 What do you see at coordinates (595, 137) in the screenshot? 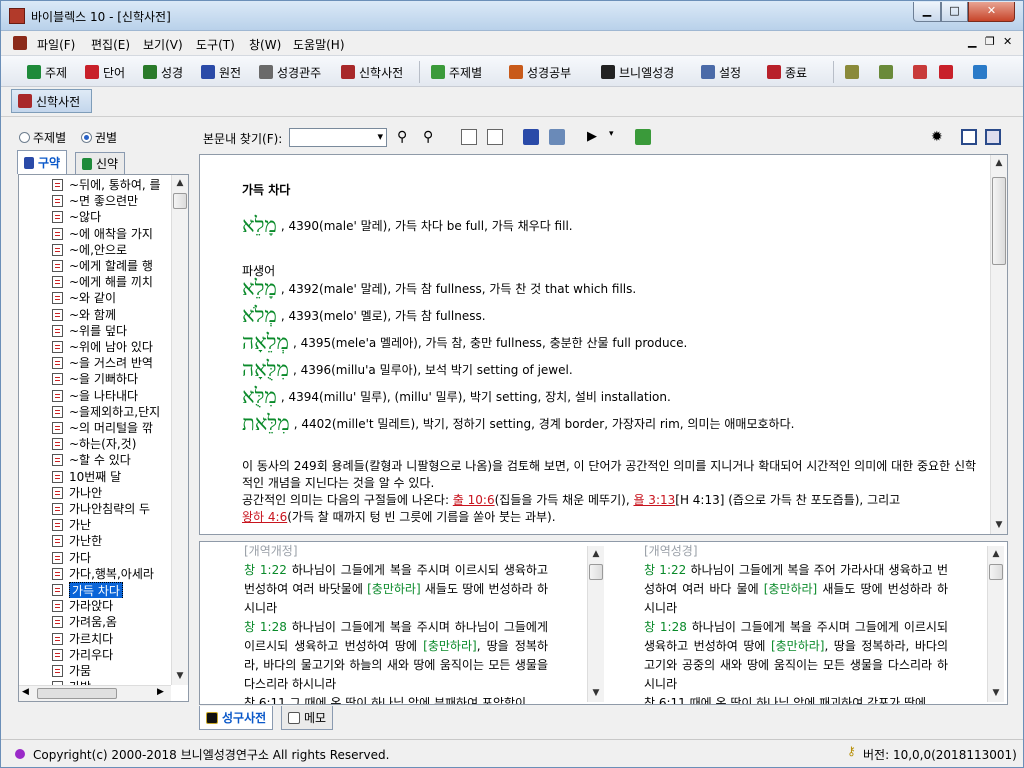
I see `play-icon: ▶` at bounding box center [595, 137].